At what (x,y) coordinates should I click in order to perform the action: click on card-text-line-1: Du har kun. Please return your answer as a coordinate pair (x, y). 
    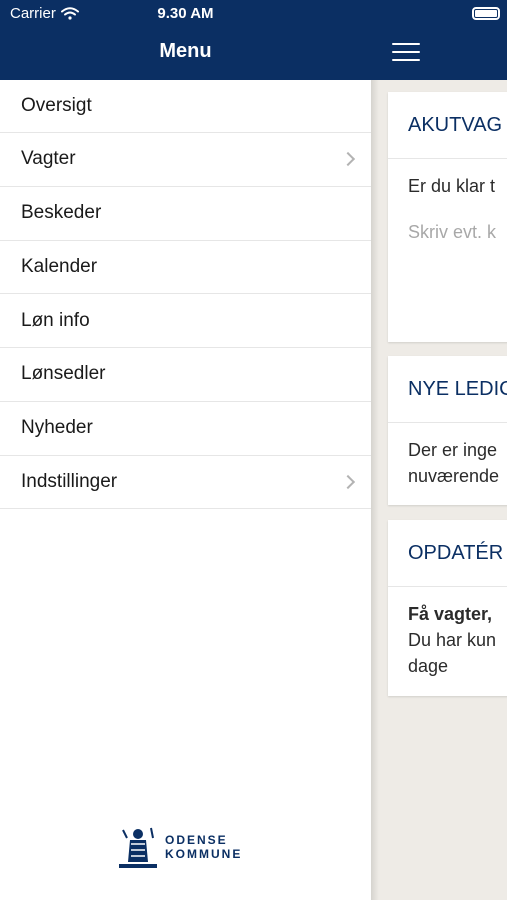
    Looking at the image, I should click on (452, 640).